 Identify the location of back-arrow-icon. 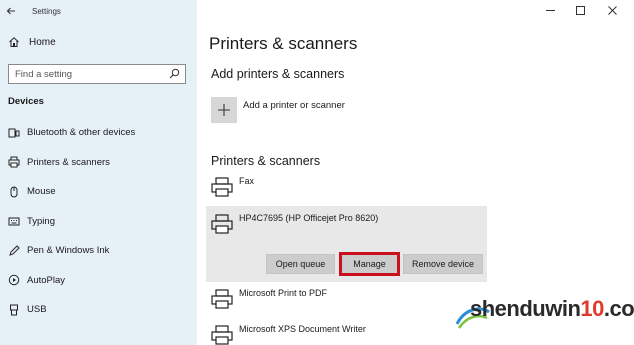
(11, 11).